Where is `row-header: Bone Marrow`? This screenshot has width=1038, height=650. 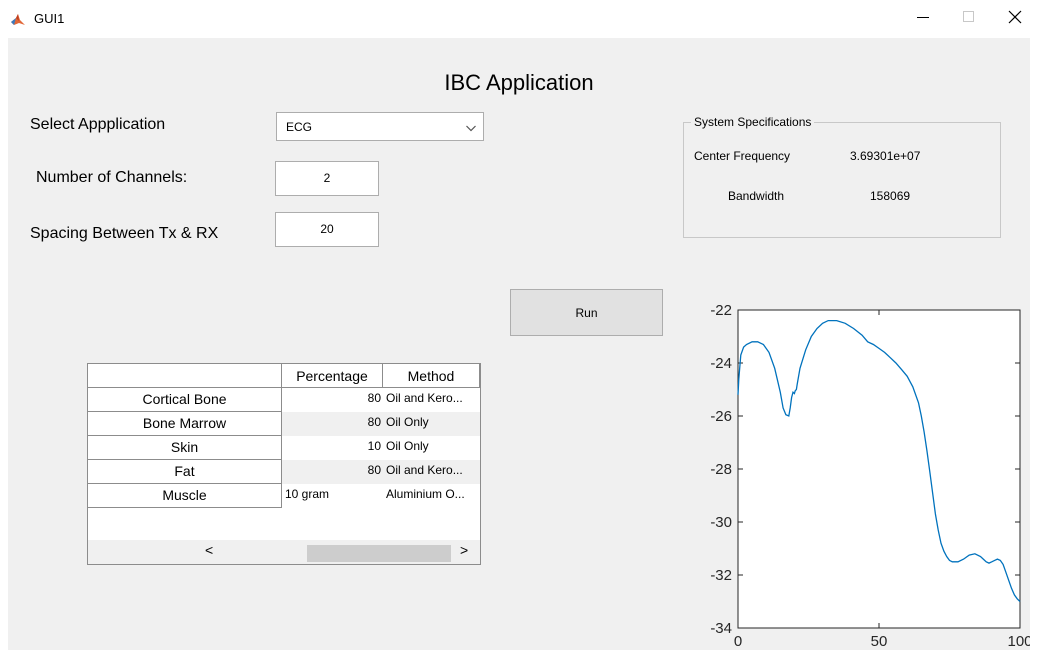 row-header: Bone Marrow is located at coordinates (185, 424).